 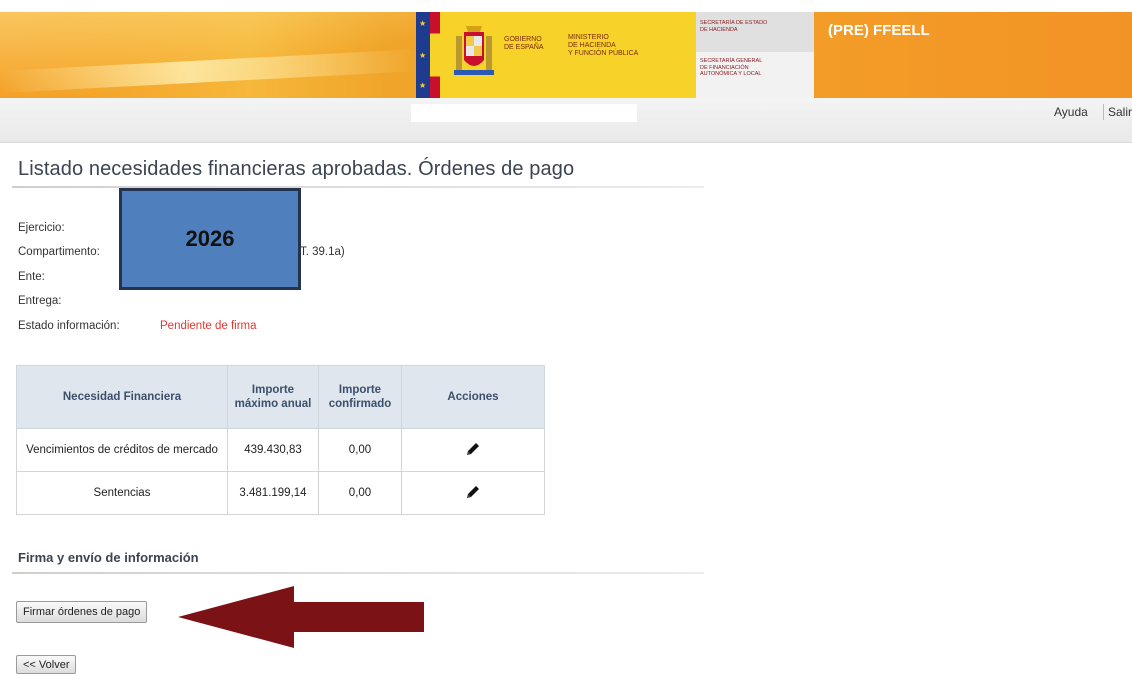 I want to click on back-button: << Volver, so click(x=46, y=664).